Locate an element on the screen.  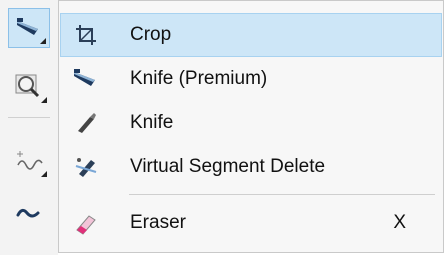
menu-separator is located at coordinates (282, 194).